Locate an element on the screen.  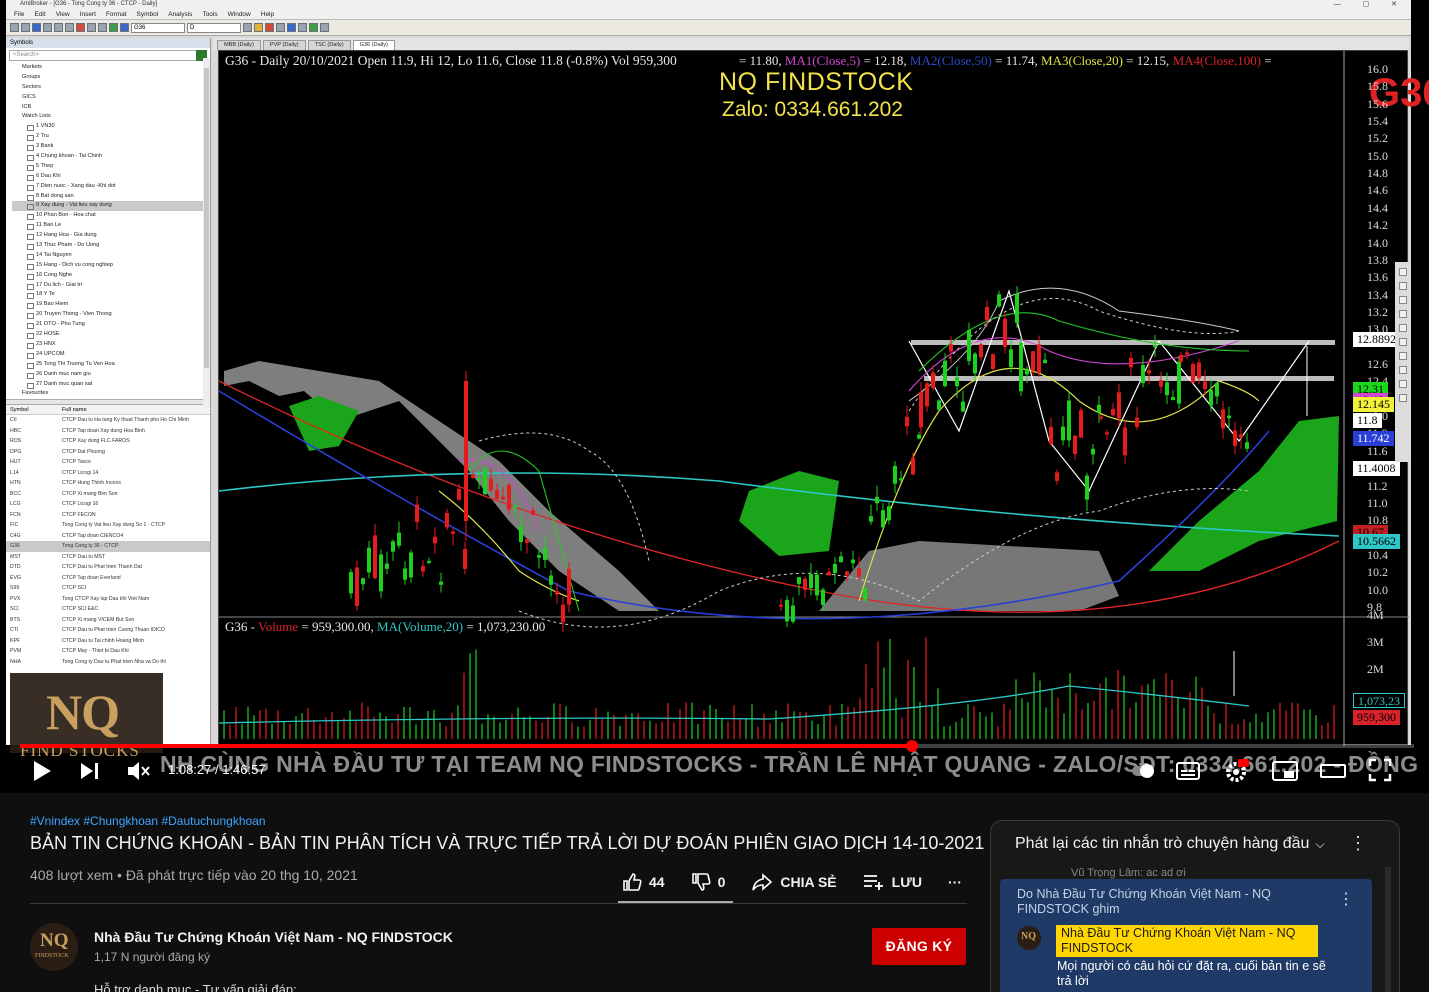
table-row: HBC CTCP Tap doan Xay dung Hoa Binh is located at coordinates (108, 431).